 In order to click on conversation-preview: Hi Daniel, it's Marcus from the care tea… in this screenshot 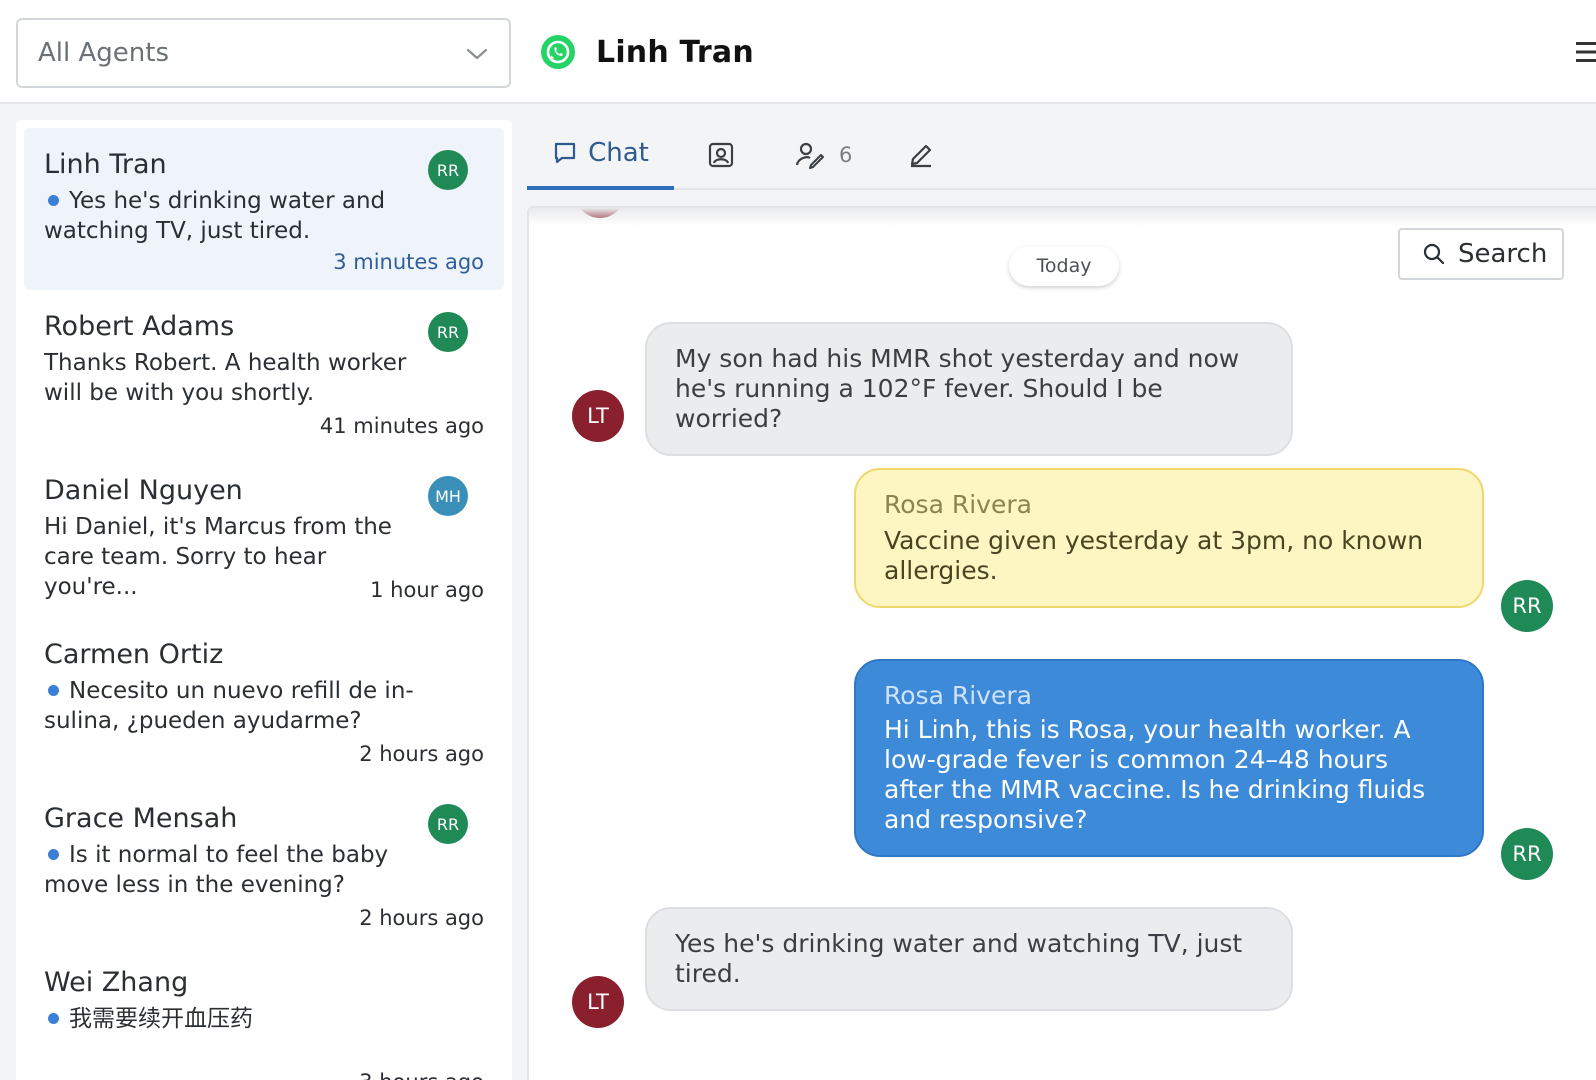, I will do `click(218, 557)`.